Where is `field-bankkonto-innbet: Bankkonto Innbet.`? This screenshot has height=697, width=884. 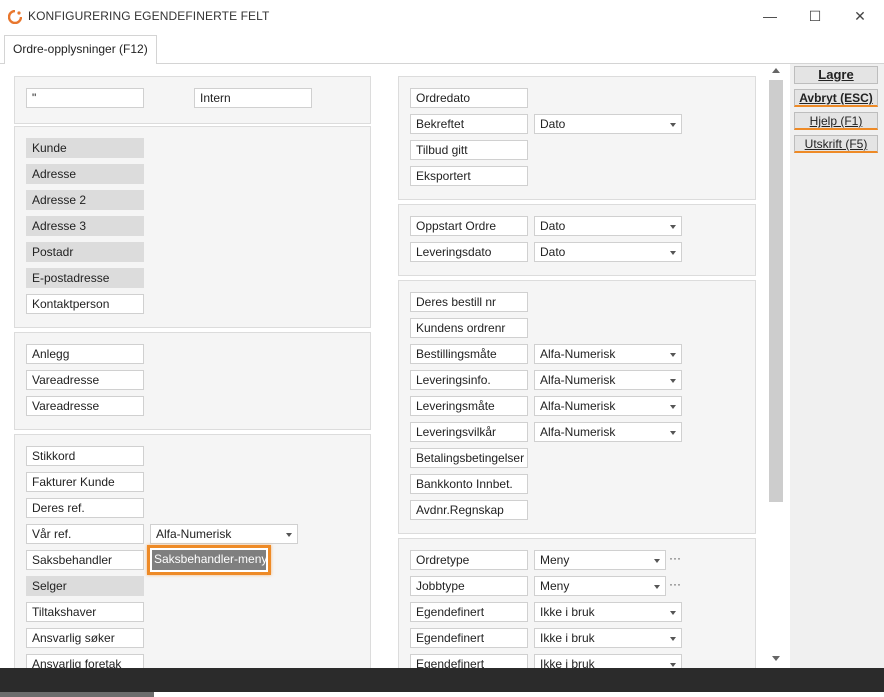 field-bankkonto-innbet: Bankkonto Innbet. is located at coordinates (469, 484).